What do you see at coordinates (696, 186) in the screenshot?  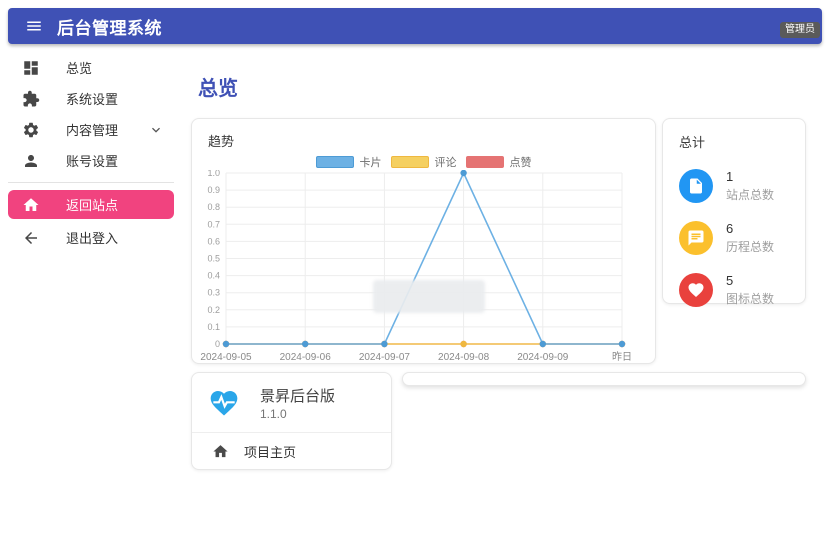 I see `file-icon` at bounding box center [696, 186].